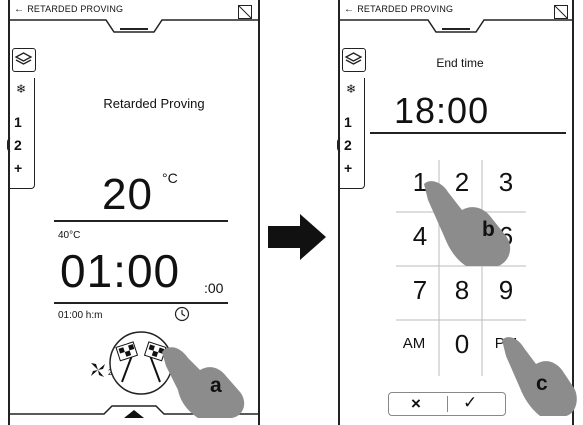 Image resolution: width=583 pixels, height=425 pixels. What do you see at coordinates (80, 315) in the screenshot?
I see `duration-format: 01:00 h:m` at bounding box center [80, 315].